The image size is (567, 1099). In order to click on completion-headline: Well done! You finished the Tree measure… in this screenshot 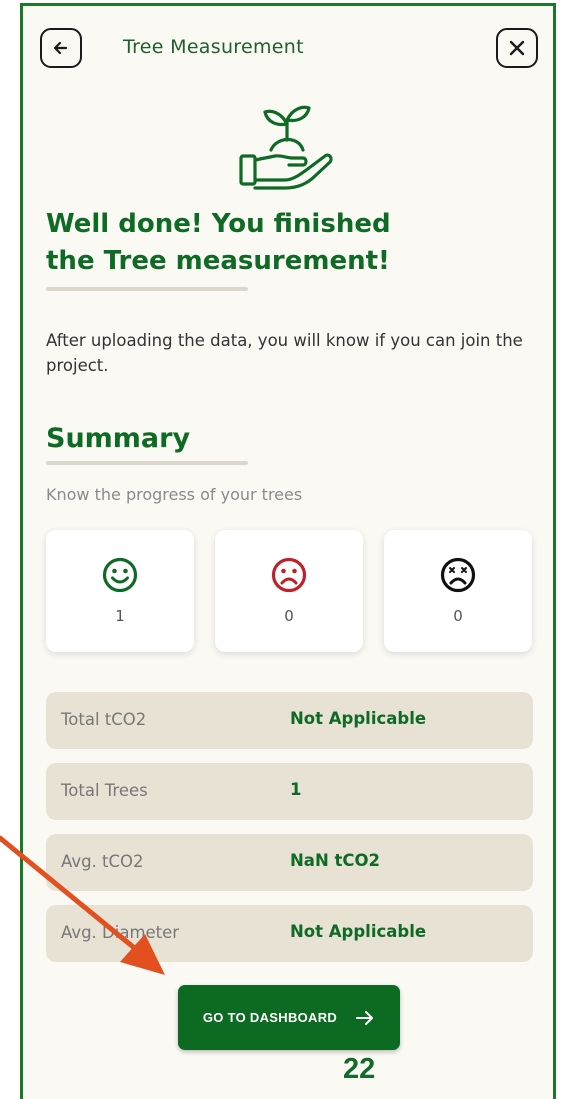, I will do `click(256, 243)`.